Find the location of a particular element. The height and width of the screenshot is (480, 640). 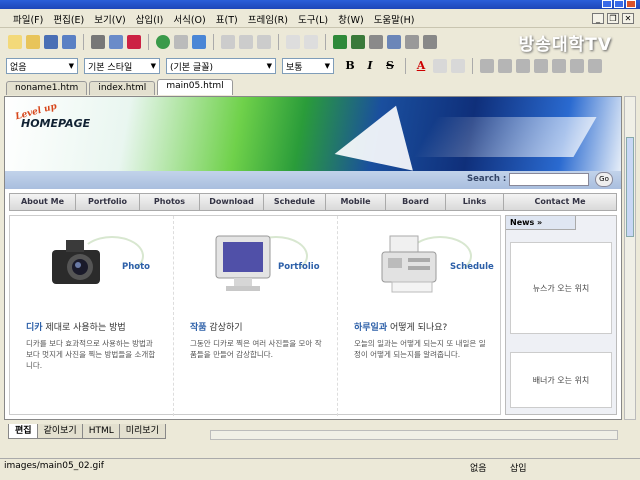

maximize-icon is located at coordinates (619, 4).